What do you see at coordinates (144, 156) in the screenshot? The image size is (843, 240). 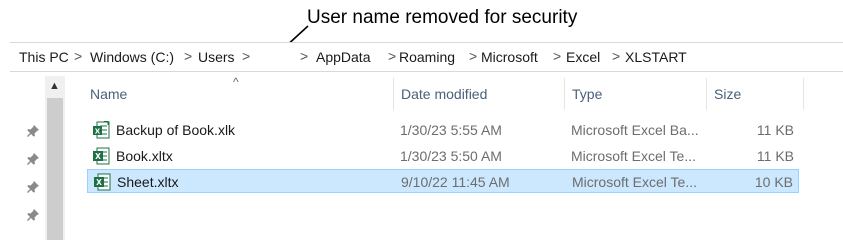 I see `file-name: Book.xltx` at bounding box center [144, 156].